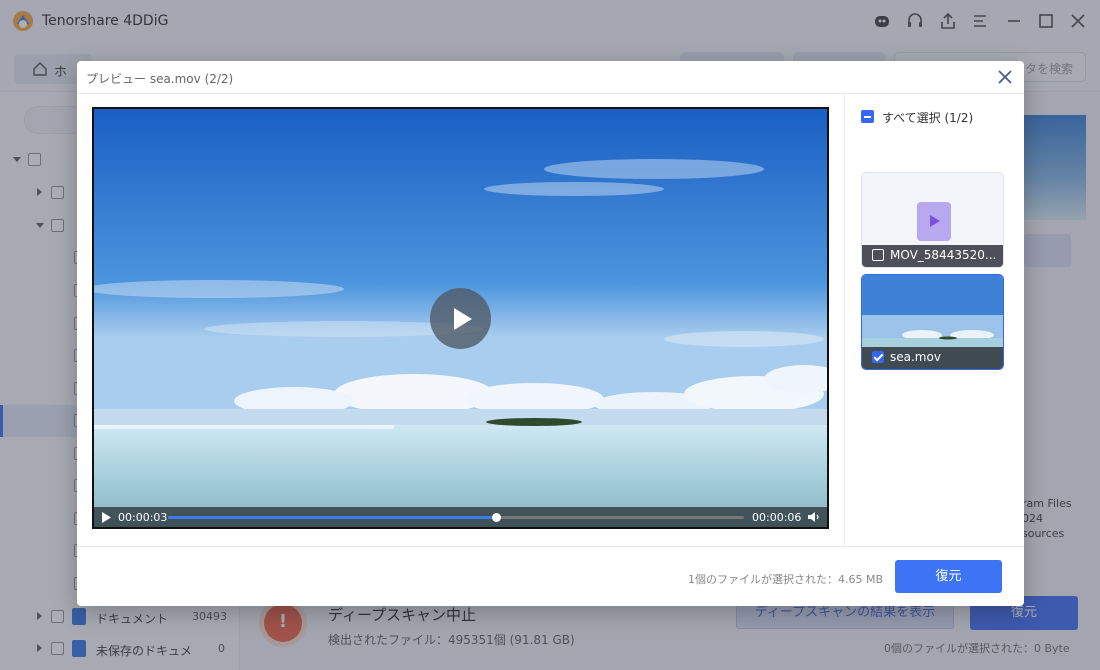  I want to click on thumbnail-caption: sea.mov, so click(932, 358).